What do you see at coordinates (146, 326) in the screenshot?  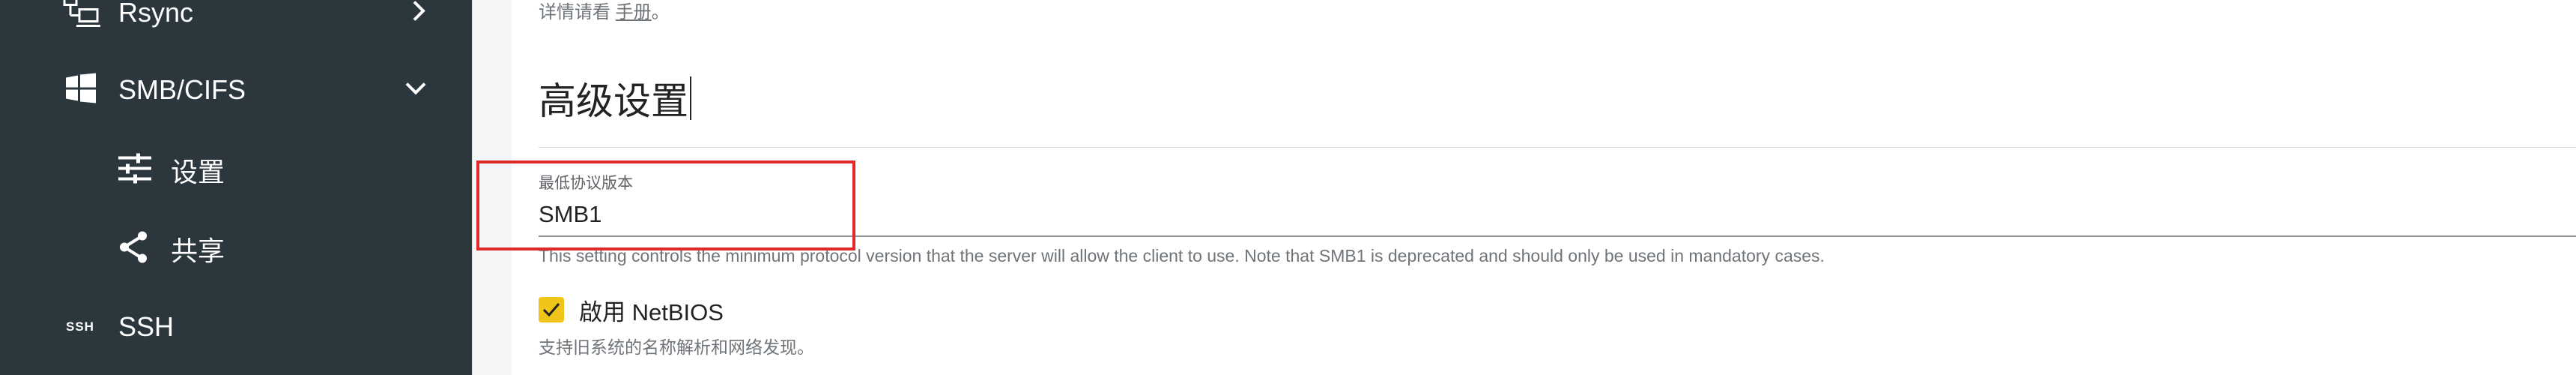 I see `sidebar-item-label: SSH` at bounding box center [146, 326].